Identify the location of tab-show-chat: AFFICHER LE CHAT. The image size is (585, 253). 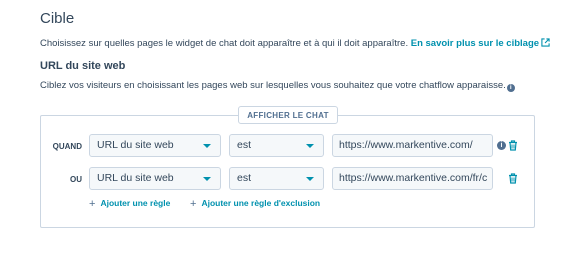
(288, 115).